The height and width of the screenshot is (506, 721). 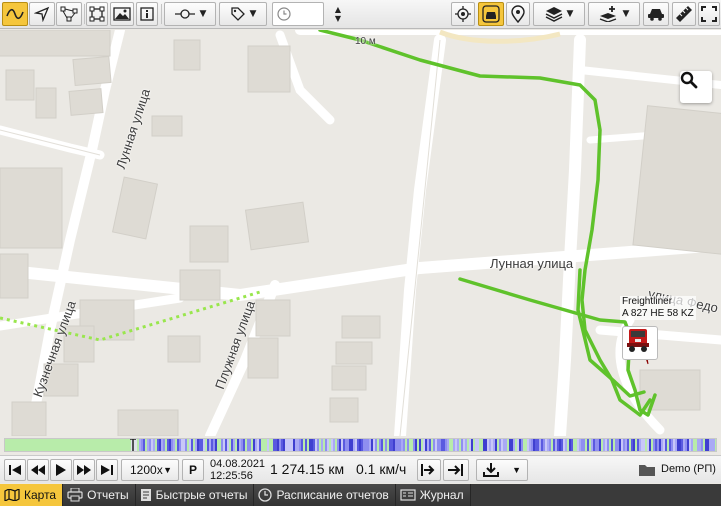 What do you see at coordinates (502, 470) in the screenshot?
I see `export-dropdown: ▼` at bounding box center [502, 470].